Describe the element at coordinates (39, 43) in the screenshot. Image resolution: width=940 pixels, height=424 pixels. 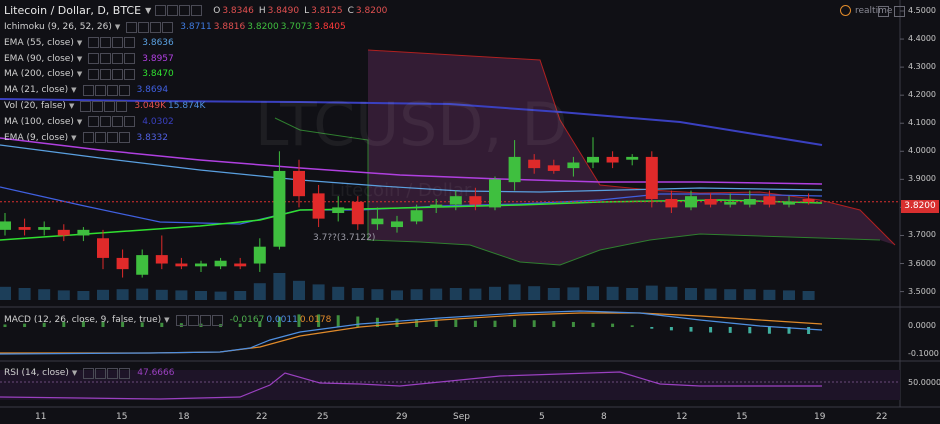
I see `indicator-name: EMA (55, close)` at that location.